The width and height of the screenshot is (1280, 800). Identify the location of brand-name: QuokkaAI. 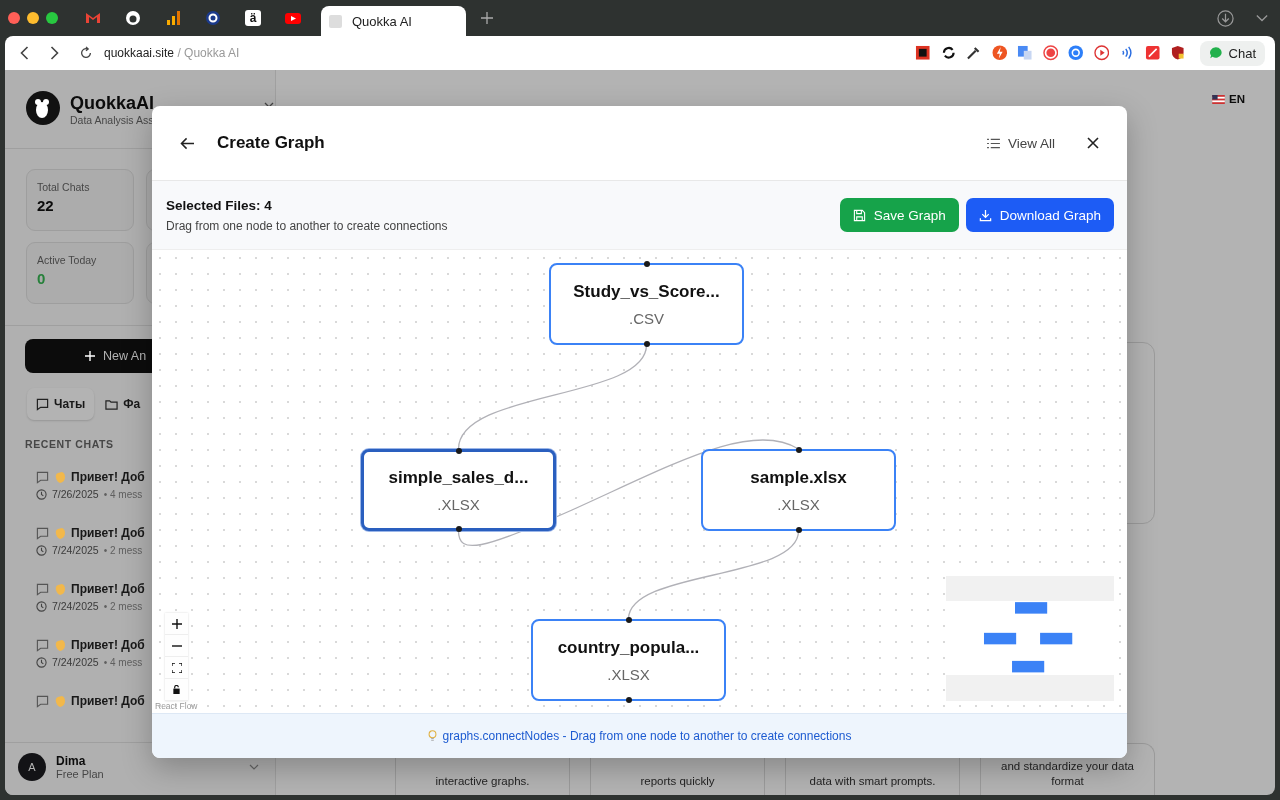
(112, 103).